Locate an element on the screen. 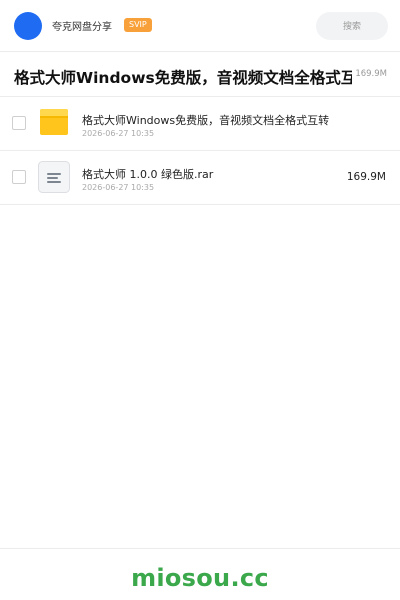 This screenshot has width=400, height=600. share-title-row: 格式大师Windows免费版，音视频文档全格式互转 169.9M is located at coordinates (200, 75).